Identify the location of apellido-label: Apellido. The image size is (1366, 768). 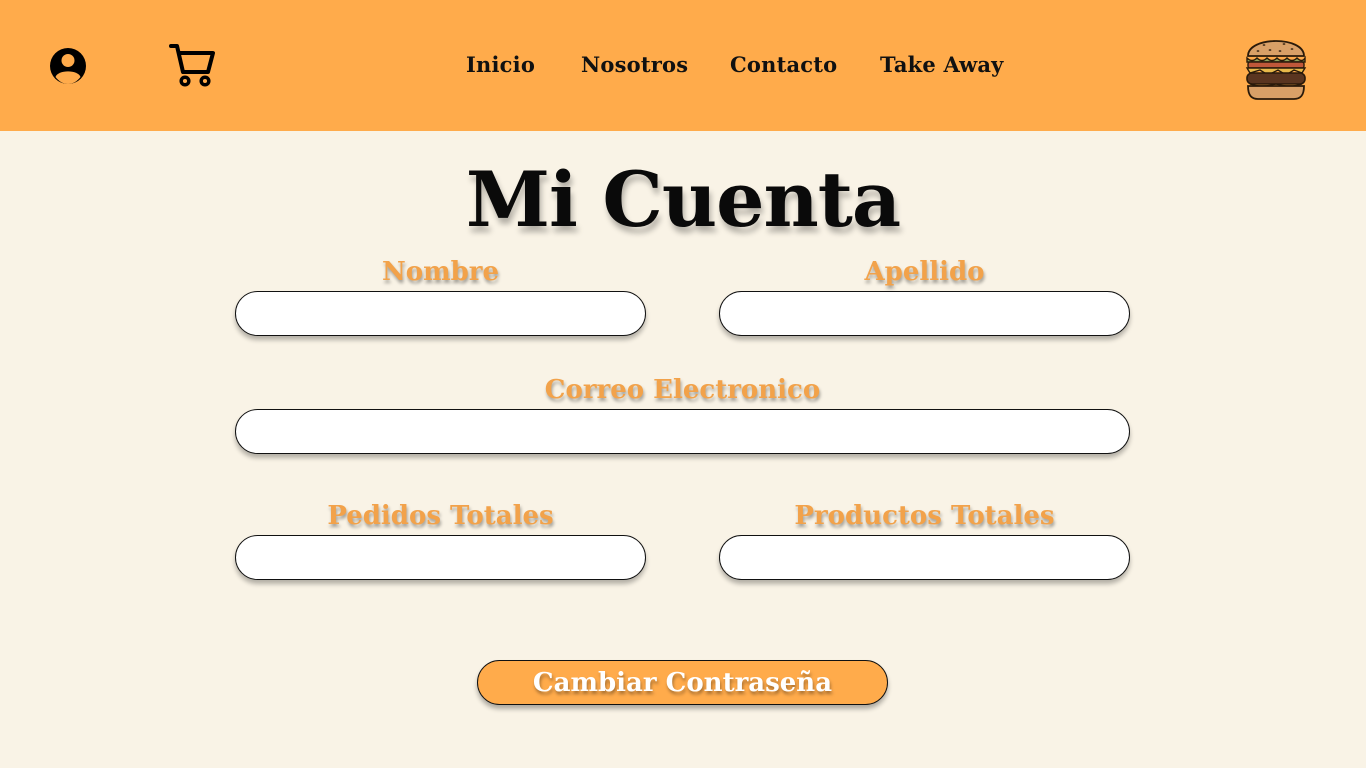
(924, 272).